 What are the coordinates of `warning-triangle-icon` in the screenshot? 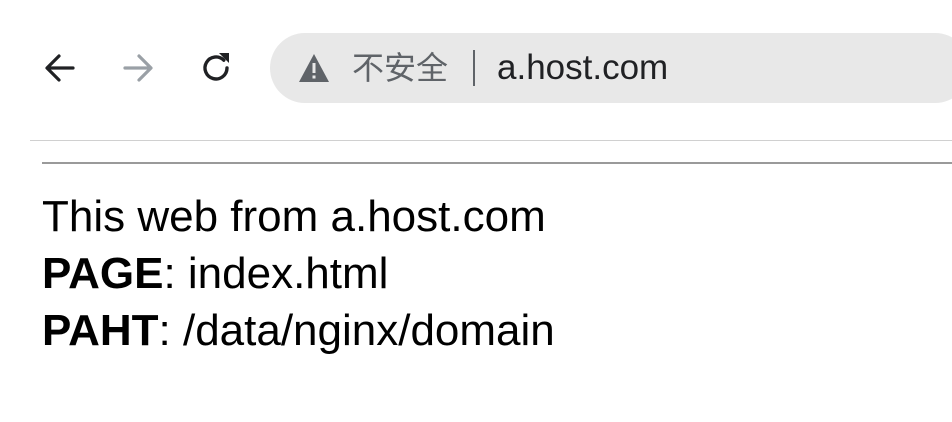 It's located at (314, 68).